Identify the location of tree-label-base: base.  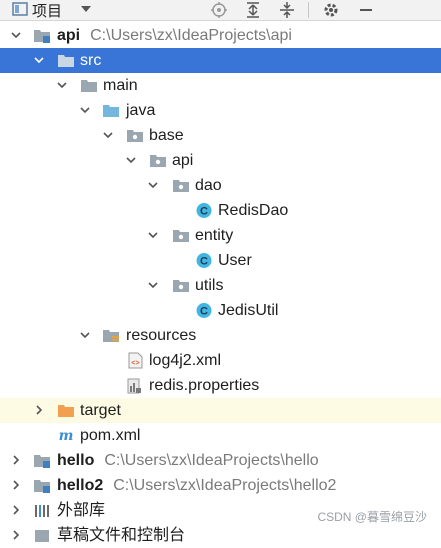
(166, 135).